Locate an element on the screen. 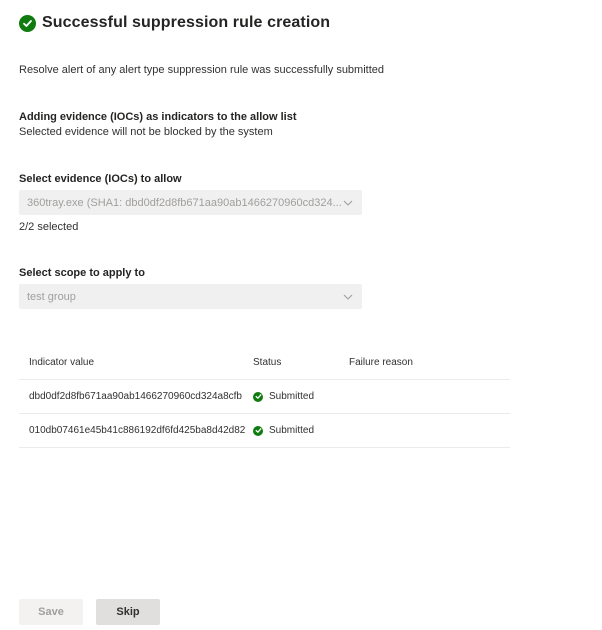 This screenshot has width=602, height=630. footer-actions: Save Skip is located at coordinates (89, 612).